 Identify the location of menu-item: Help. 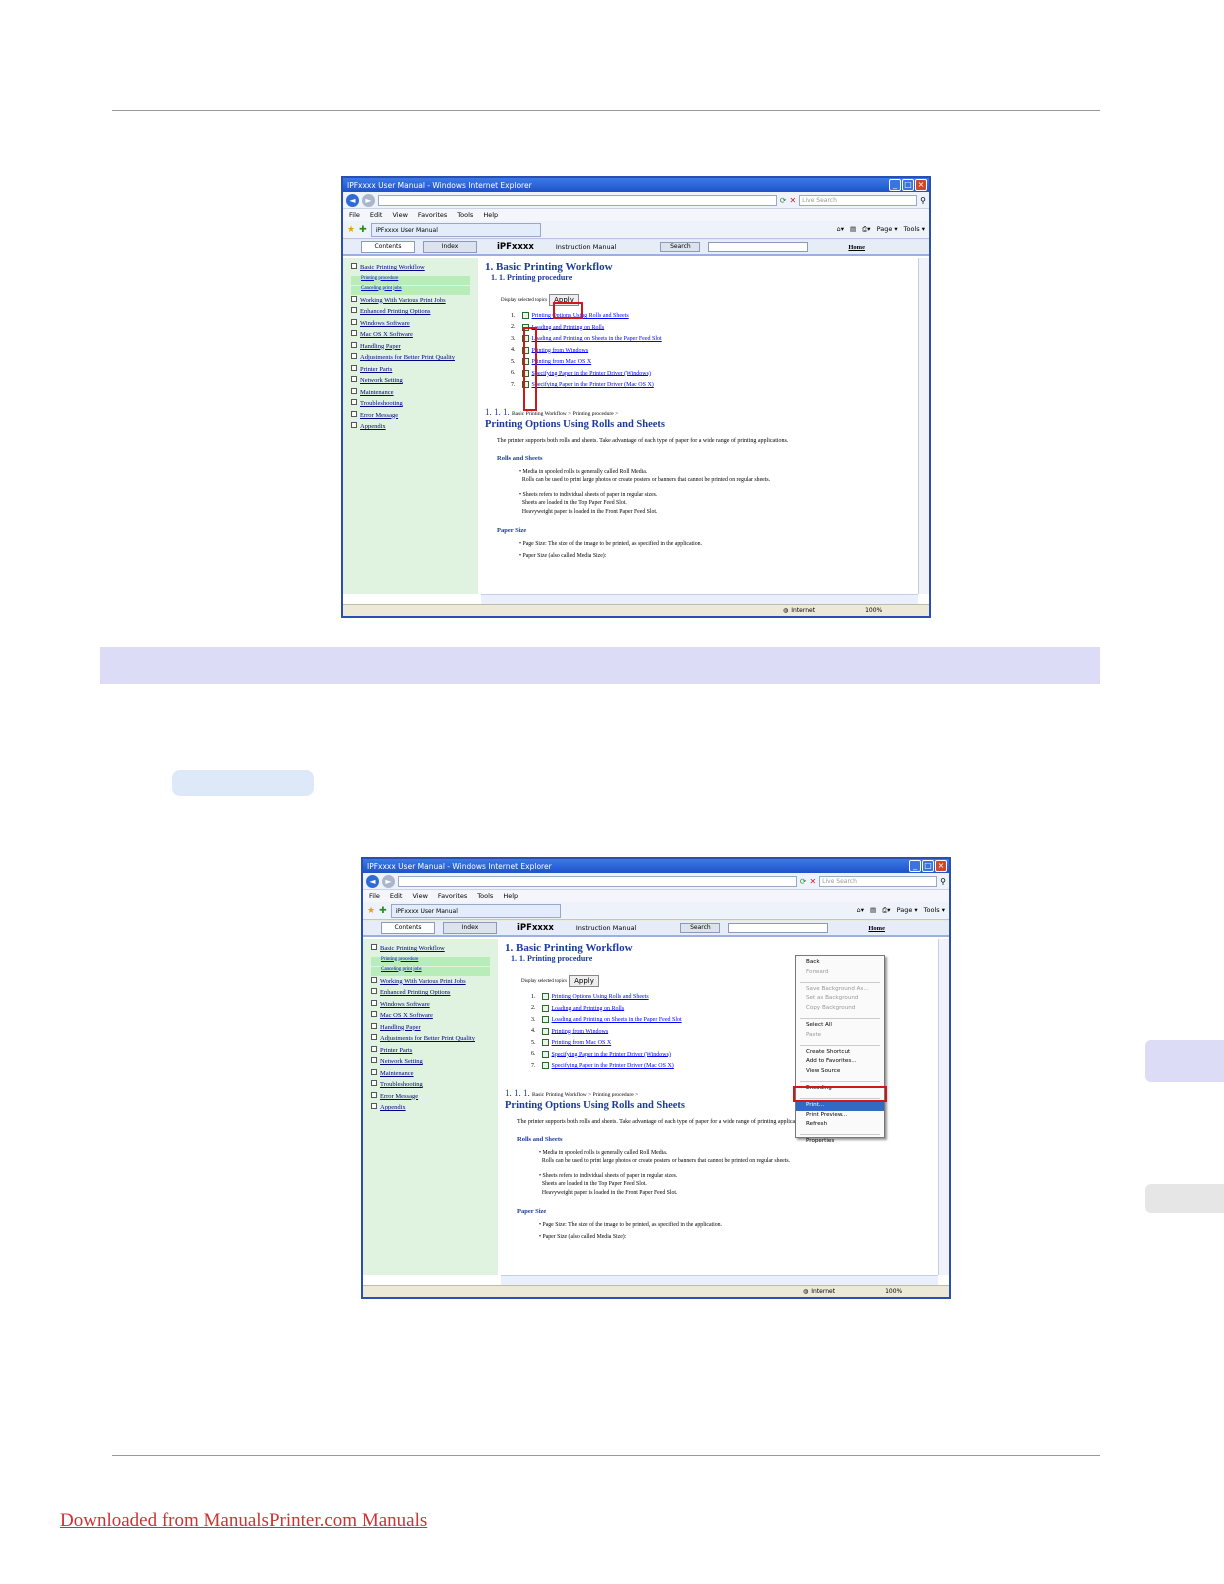
(490, 215).